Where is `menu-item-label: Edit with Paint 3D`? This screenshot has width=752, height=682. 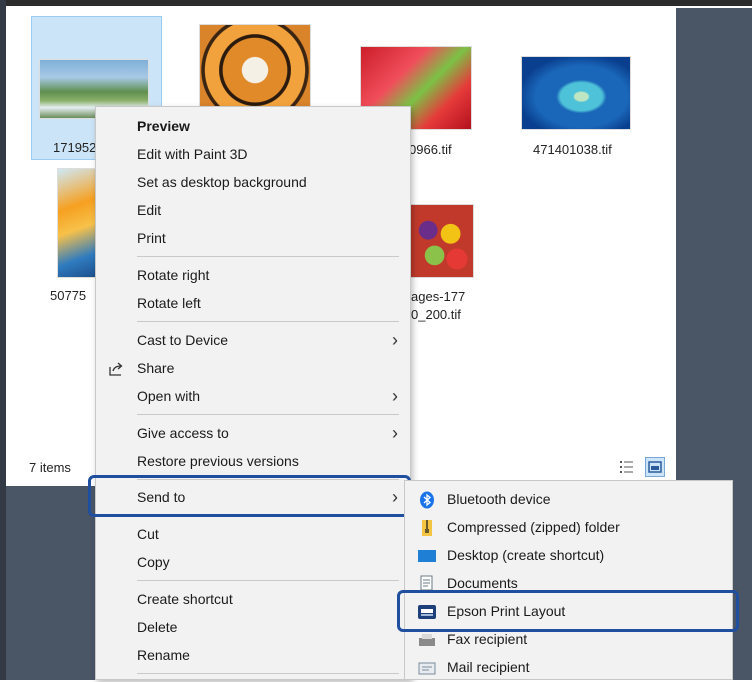
menu-item-label: Edit with Paint 3D is located at coordinates (192, 154).